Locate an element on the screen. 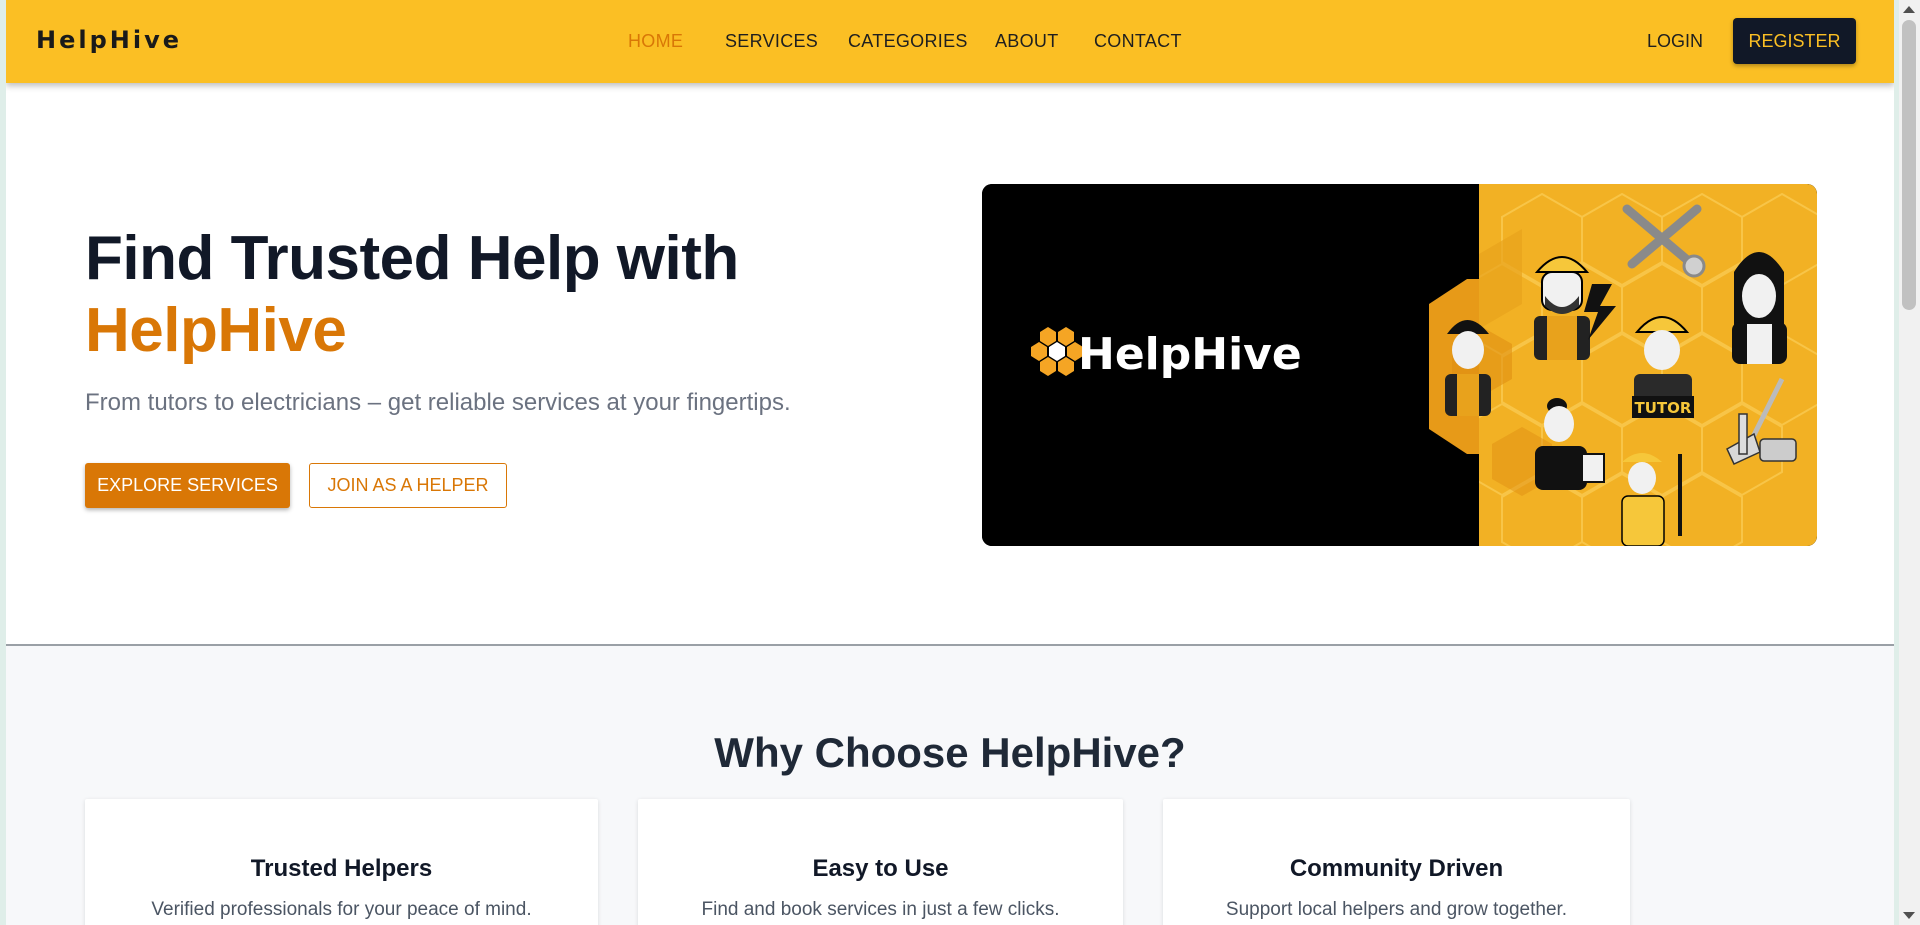 The width and height of the screenshot is (1920, 925). feature-card-title: Trusted Helpers is located at coordinates (341, 868).